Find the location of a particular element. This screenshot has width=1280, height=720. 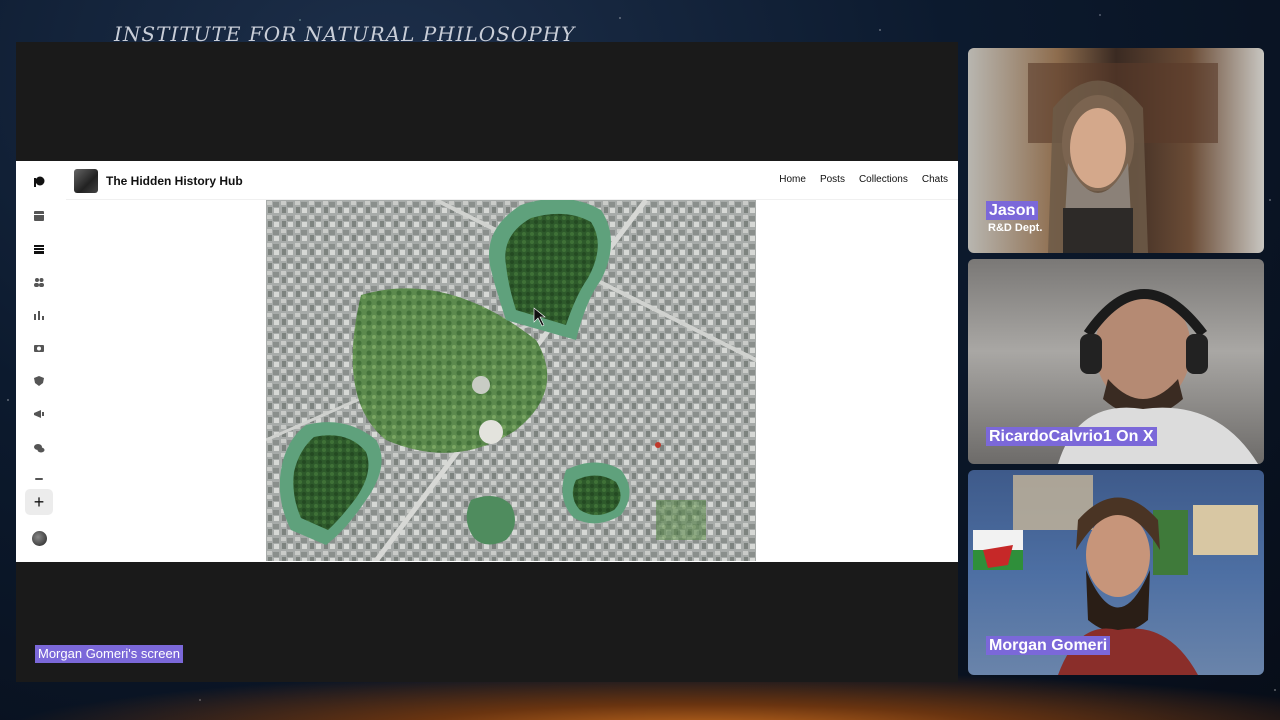

site-name: The Hidden History Hub is located at coordinates (174, 181).